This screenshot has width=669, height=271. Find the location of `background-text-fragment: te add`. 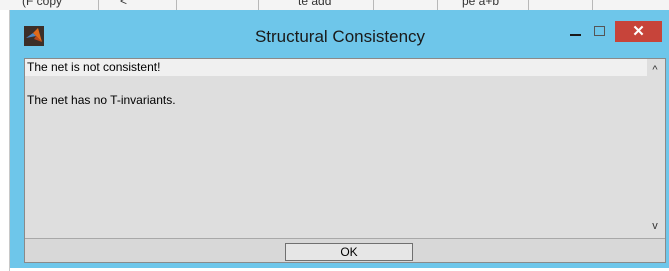

background-text-fragment: te add is located at coordinates (315, 4).